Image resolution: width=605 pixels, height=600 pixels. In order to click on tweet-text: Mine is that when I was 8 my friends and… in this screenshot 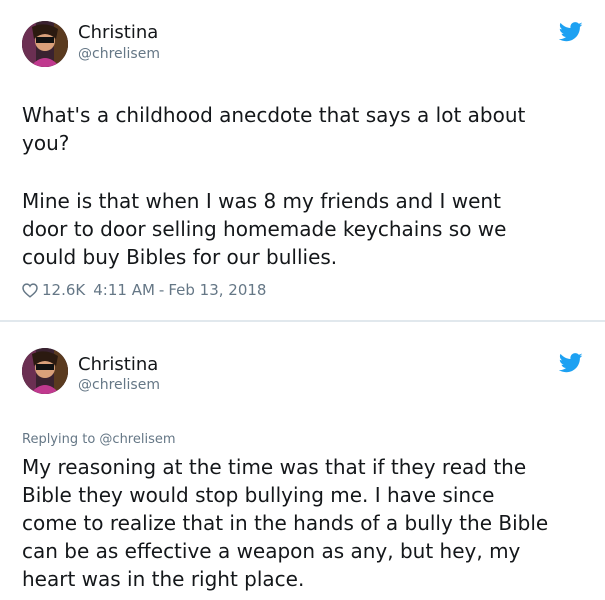, I will do `click(302, 229)`.